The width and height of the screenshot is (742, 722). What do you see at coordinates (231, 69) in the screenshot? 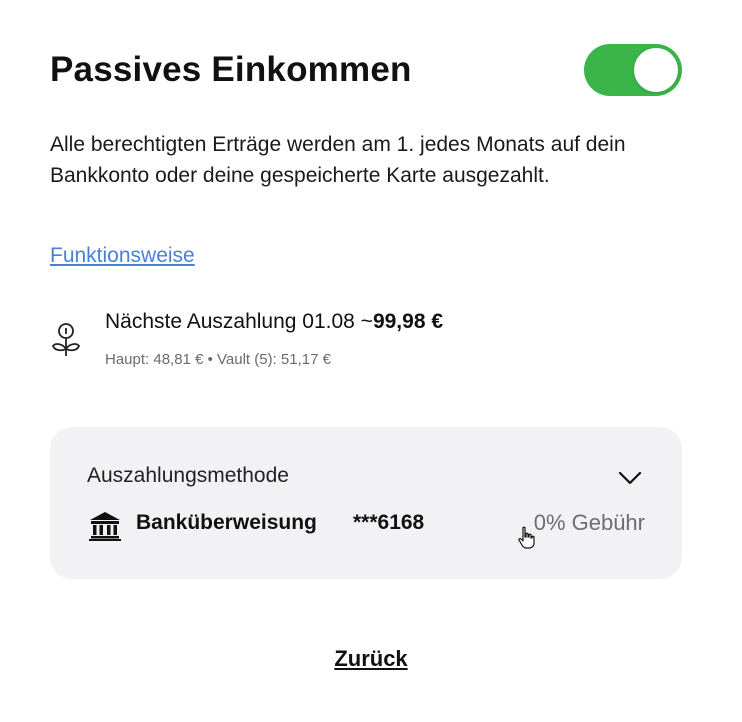
I see `page-title: Passives Einkommen` at bounding box center [231, 69].